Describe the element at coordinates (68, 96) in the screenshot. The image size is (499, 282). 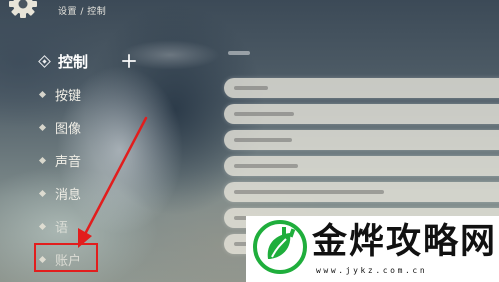
I see `sidebar-item-label: 按键` at that location.